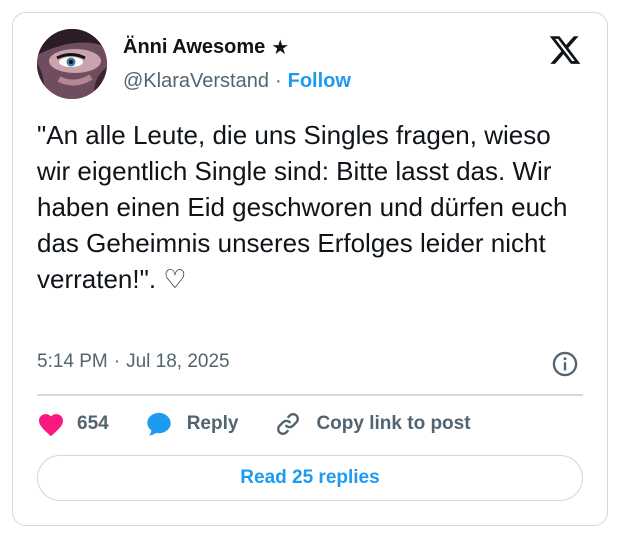 This screenshot has width=620, height=538. What do you see at coordinates (72, 361) in the screenshot?
I see `tweet-time: 5:14 PM` at bounding box center [72, 361].